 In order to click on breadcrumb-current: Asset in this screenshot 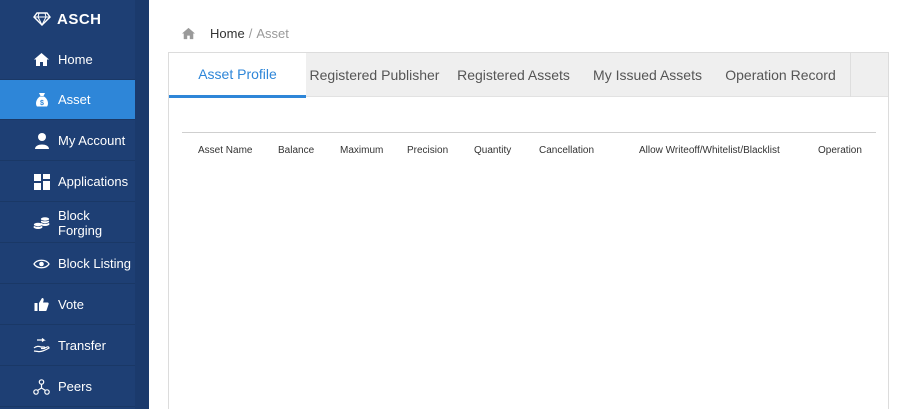, I will do `click(272, 33)`.